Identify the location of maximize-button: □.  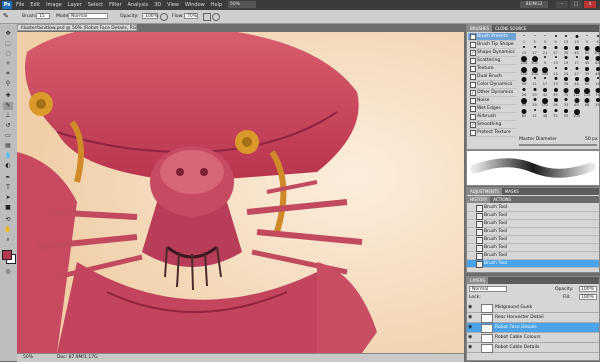
(576, 4).